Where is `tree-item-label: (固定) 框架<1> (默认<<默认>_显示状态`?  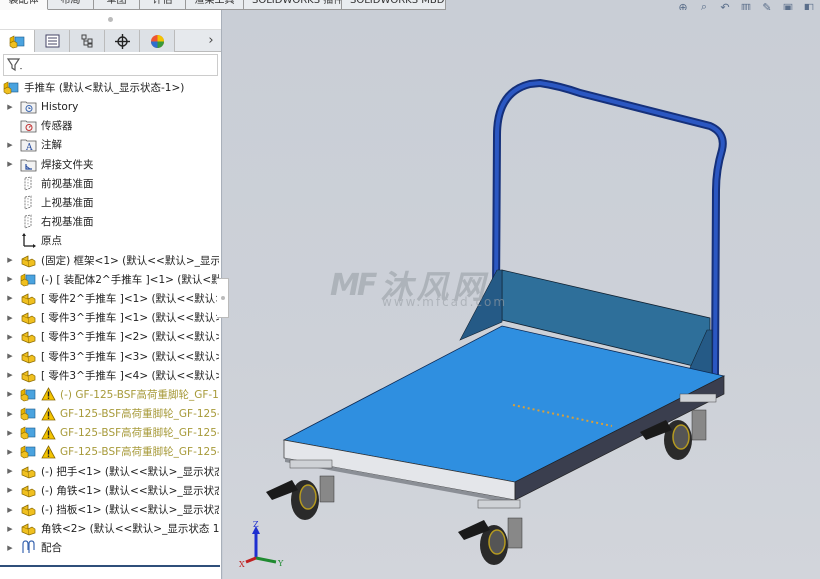
tree-item-label: (固定) 框架<1> (默认<<默认>_显示状态 is located at coordinates (130, 260).